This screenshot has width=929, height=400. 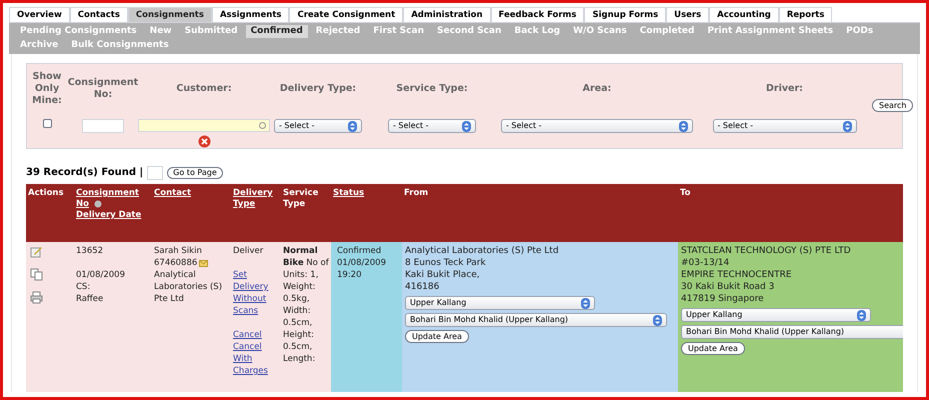 I want to click on from-address-line: Kaki Bukit Place,, so click(x=443, y=275).